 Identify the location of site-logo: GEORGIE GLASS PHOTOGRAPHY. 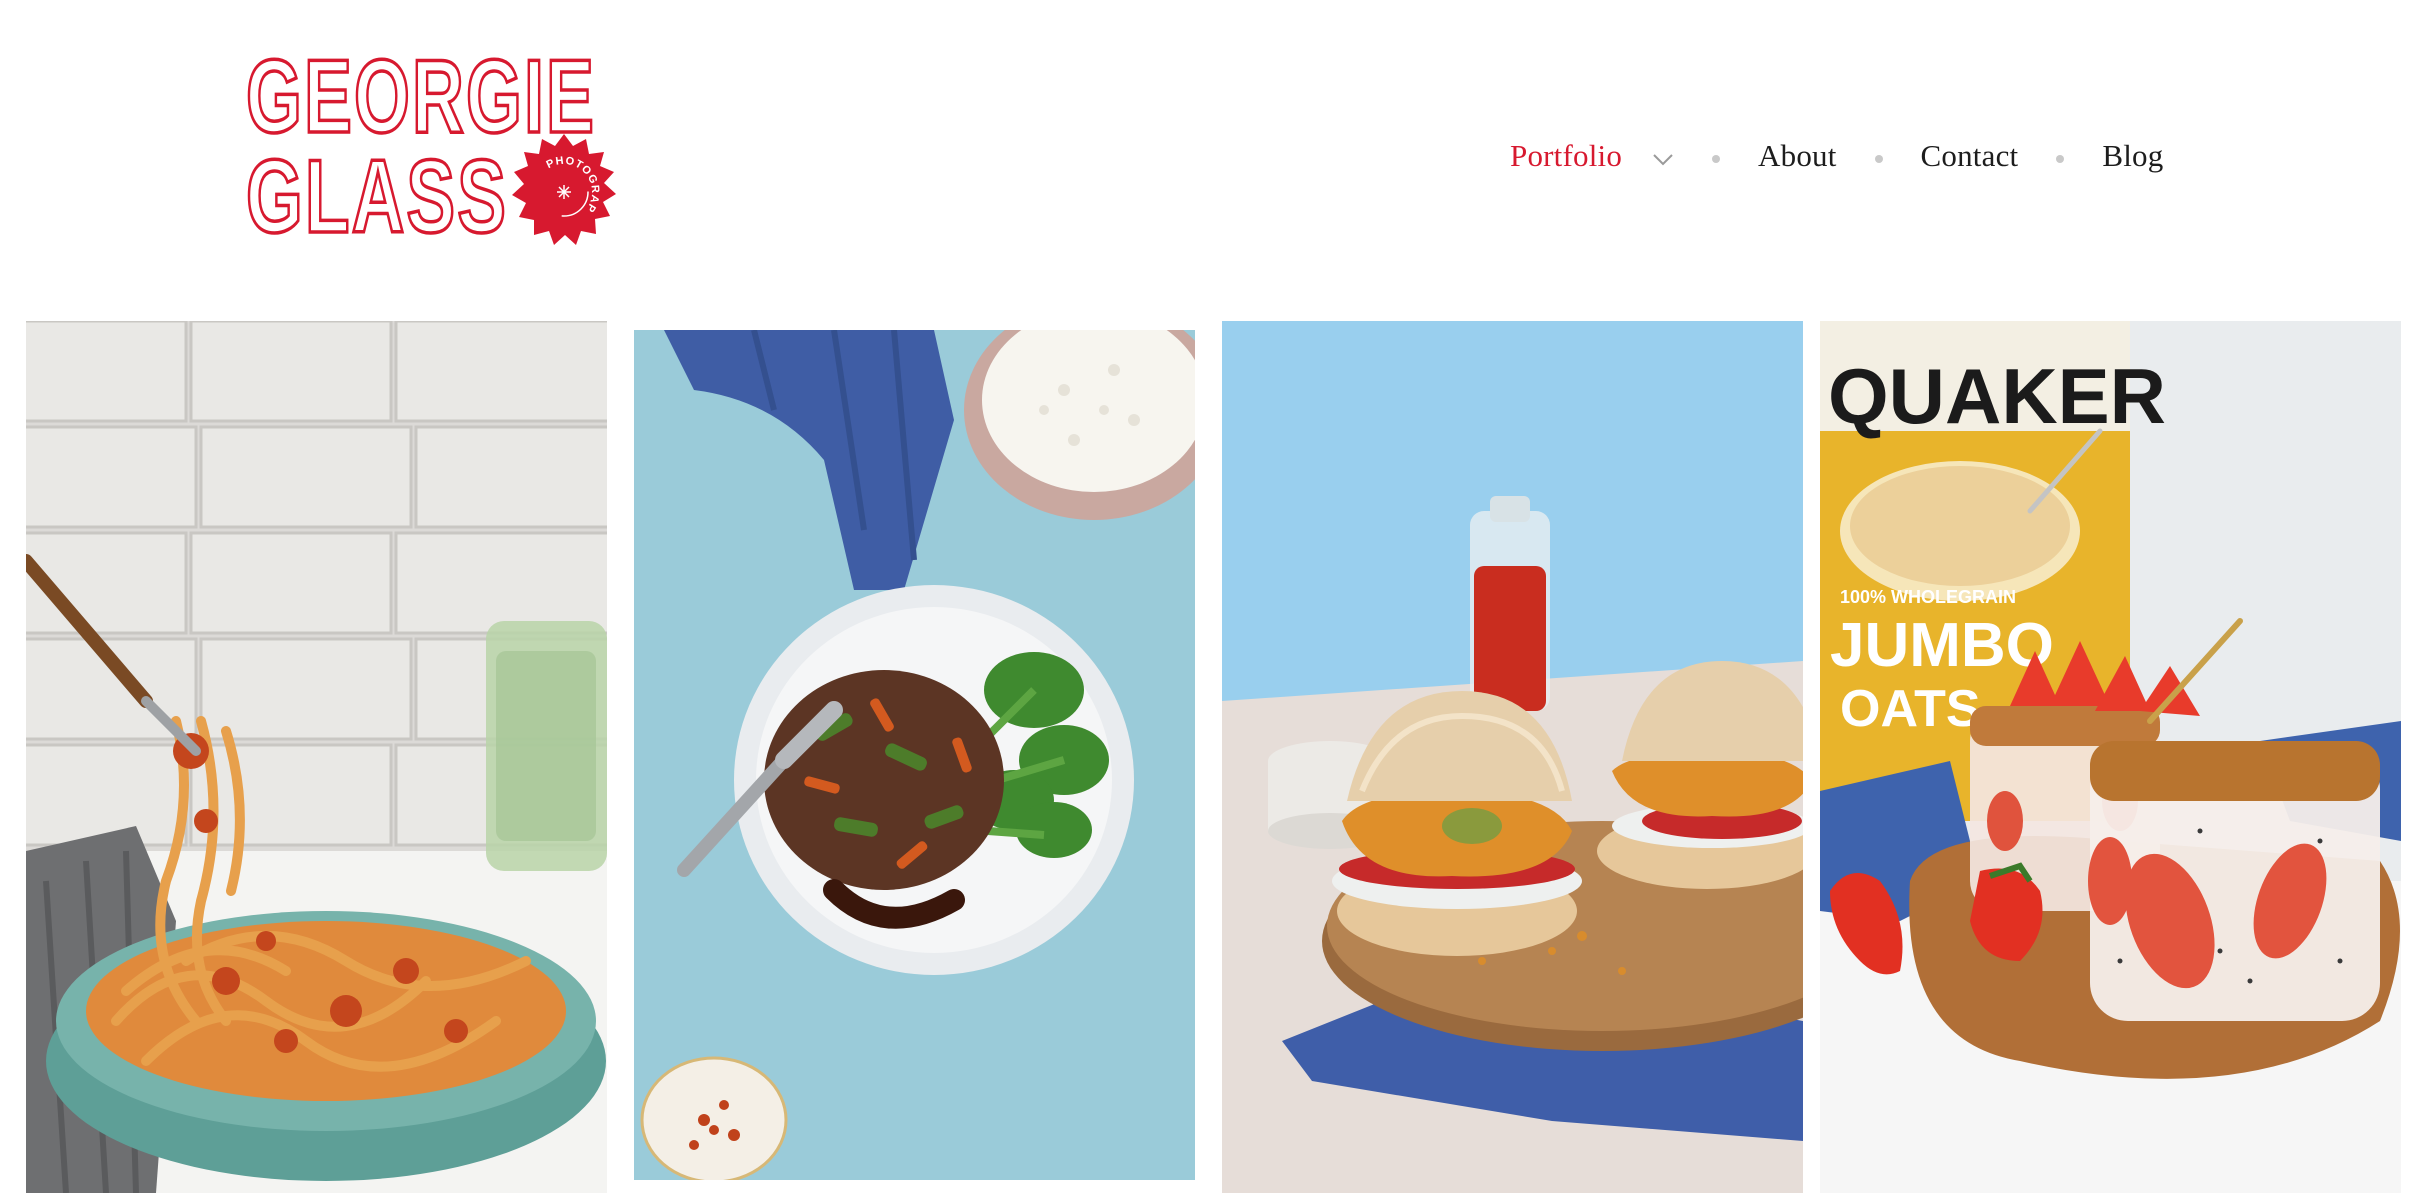
(432, 145).